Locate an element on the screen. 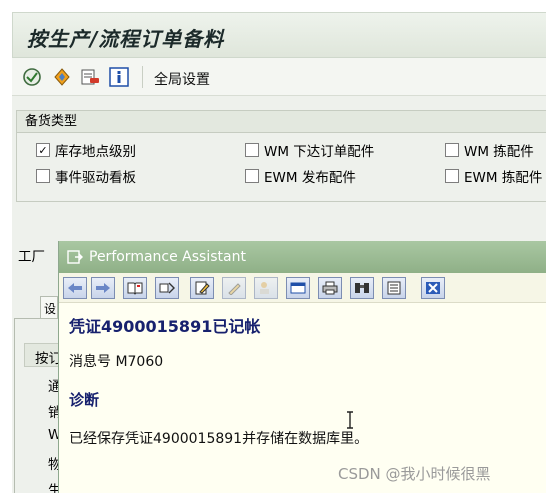 Image resolution: width=546 pixels, height=493 pixels. arrow-right-icon is located at coordinates (103, 288).